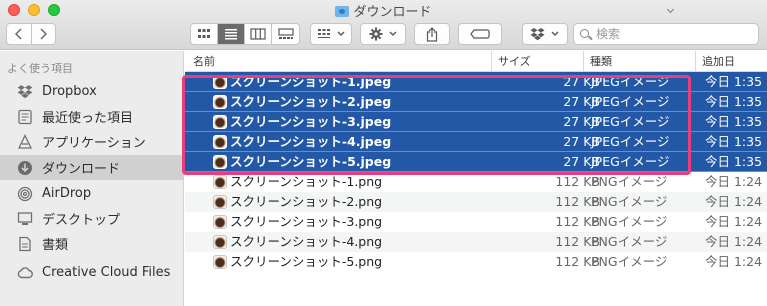  I want to click on sidebar-item-label: アプリケーション, so click(94, 143).